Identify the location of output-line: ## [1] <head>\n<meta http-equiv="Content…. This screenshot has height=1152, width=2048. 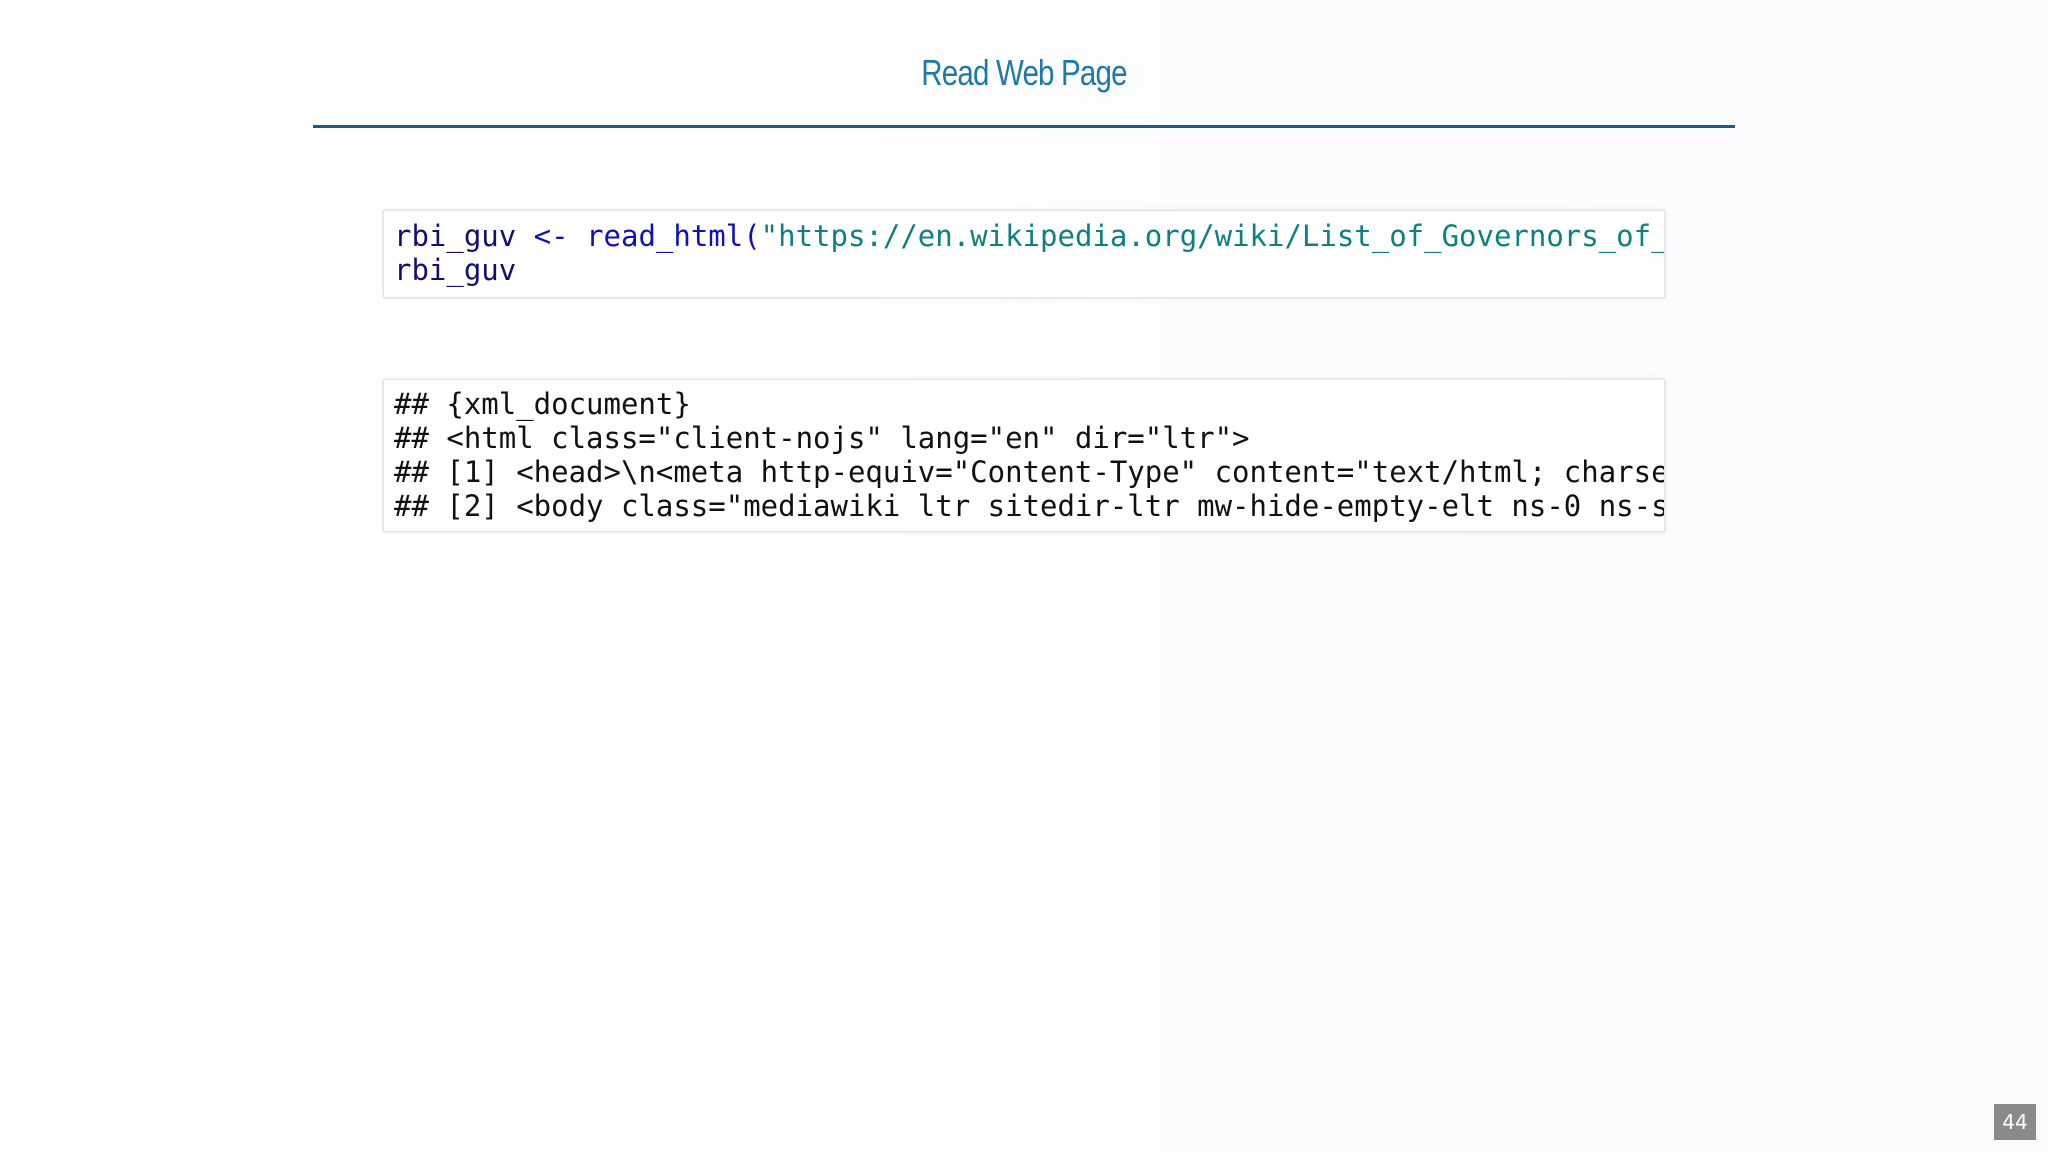
(1029, 472).